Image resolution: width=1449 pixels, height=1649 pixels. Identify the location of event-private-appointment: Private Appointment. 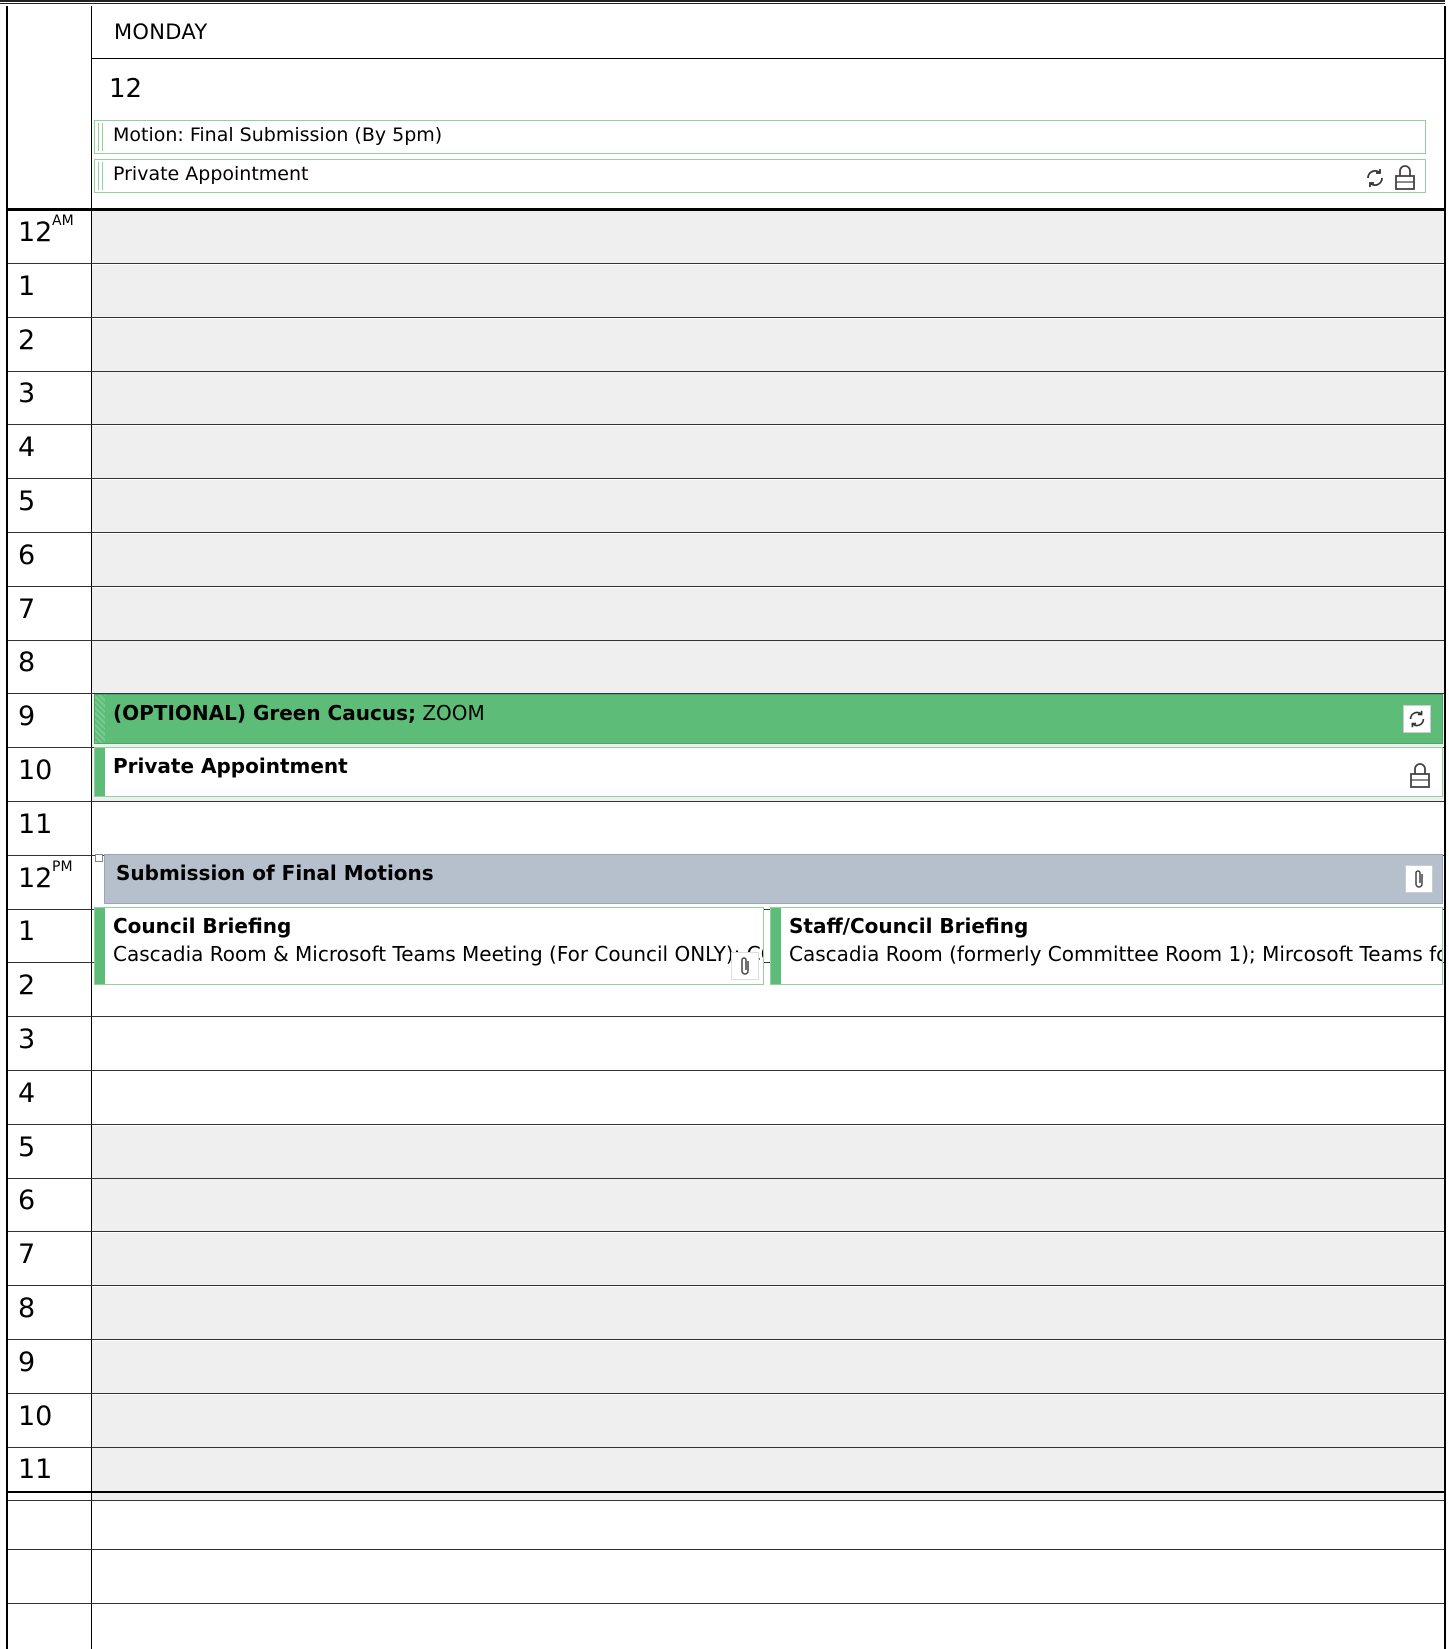
(768, 772).